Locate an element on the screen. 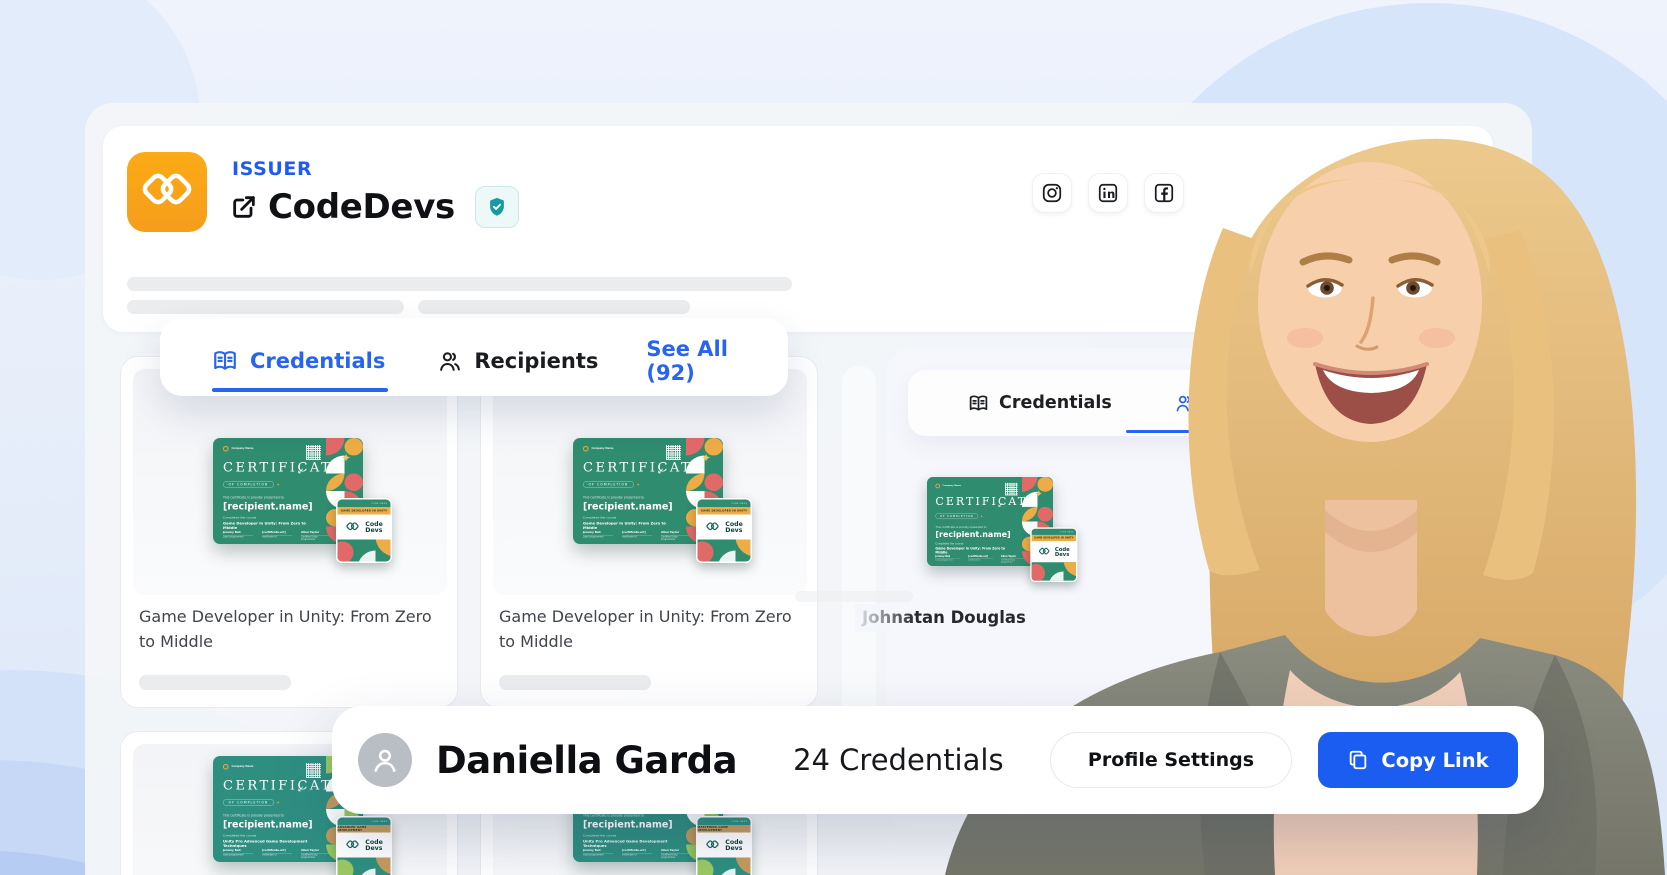 Image resolution: width=1667 pixels, height=875 pixels. facebook-icon is located at coordinates (1164, 193).